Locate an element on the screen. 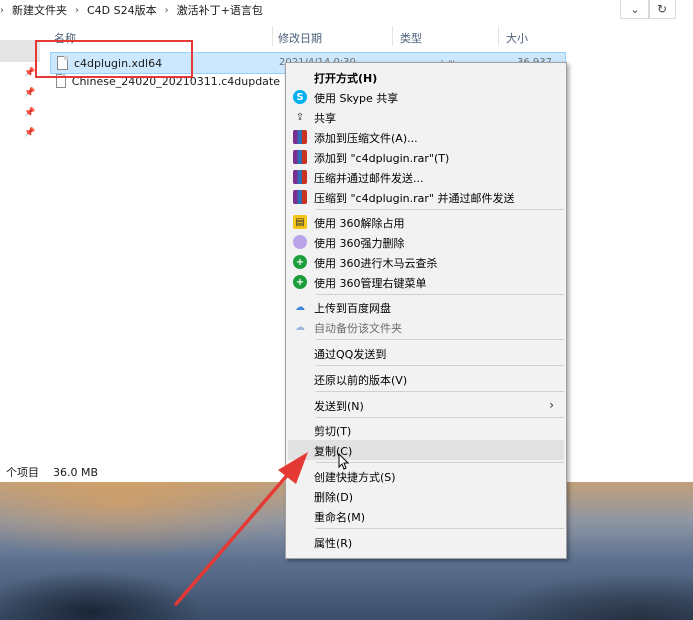 This screenshot has width=693, height=620. arrow-annotation is located at coordinates (241, 529).